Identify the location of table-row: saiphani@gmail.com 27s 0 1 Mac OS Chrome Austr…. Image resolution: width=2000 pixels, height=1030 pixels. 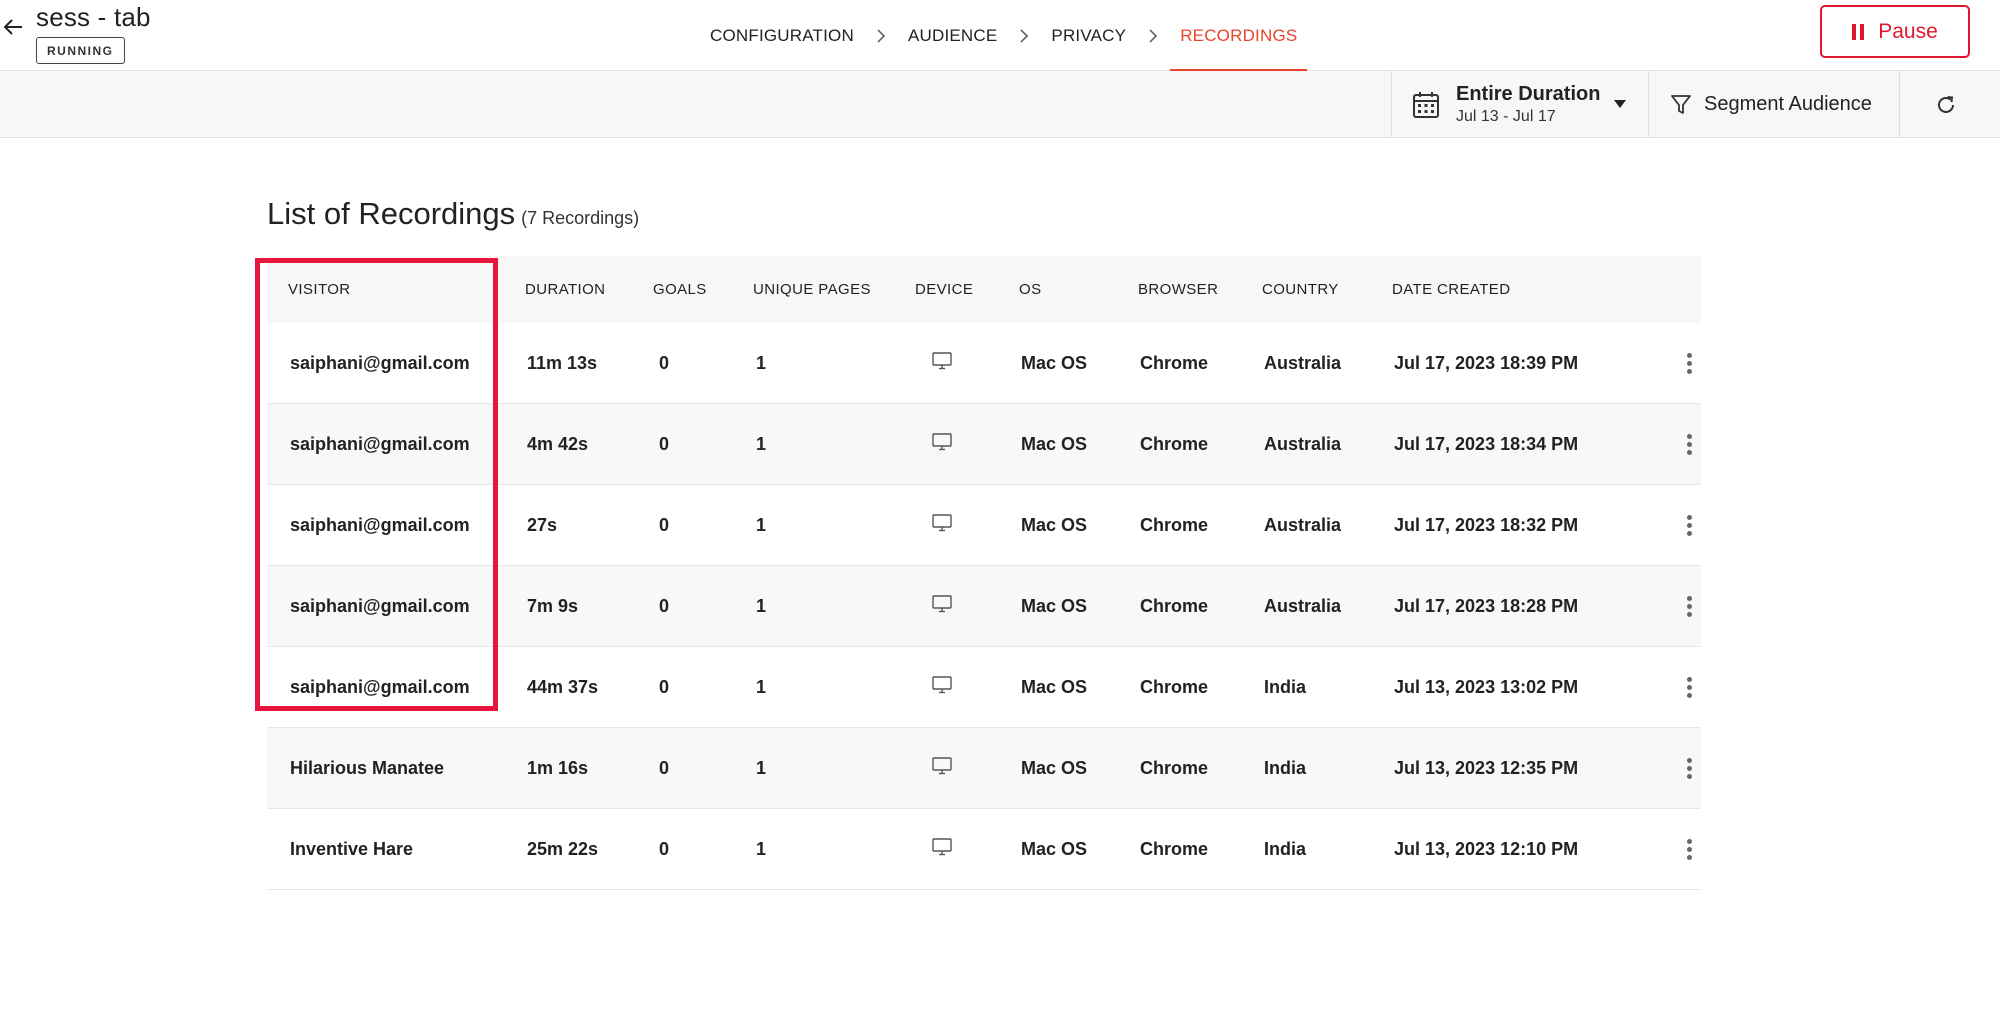
(984, 525).